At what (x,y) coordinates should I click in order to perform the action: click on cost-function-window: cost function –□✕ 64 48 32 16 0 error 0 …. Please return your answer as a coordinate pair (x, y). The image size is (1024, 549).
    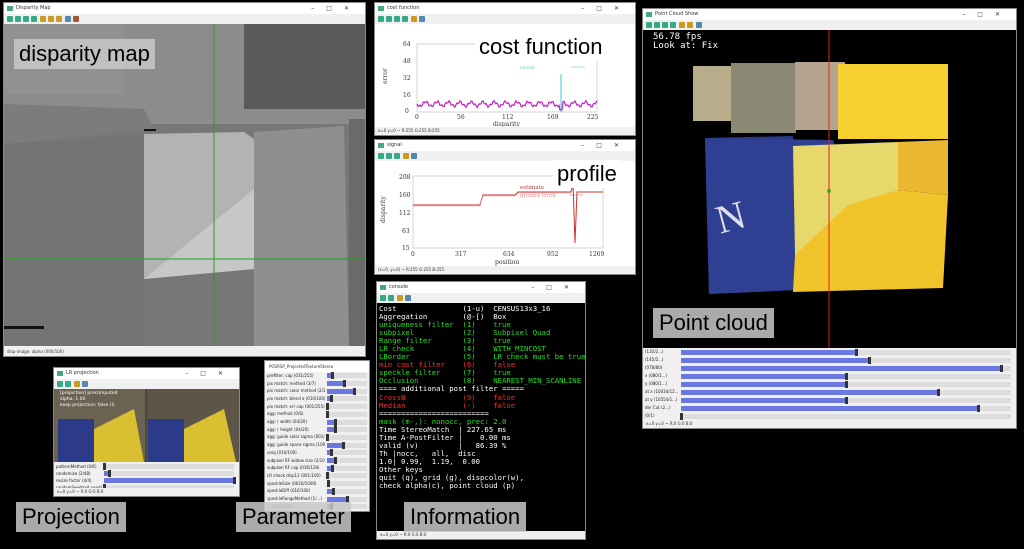
    Looking at the image, I should click on (505, 69).